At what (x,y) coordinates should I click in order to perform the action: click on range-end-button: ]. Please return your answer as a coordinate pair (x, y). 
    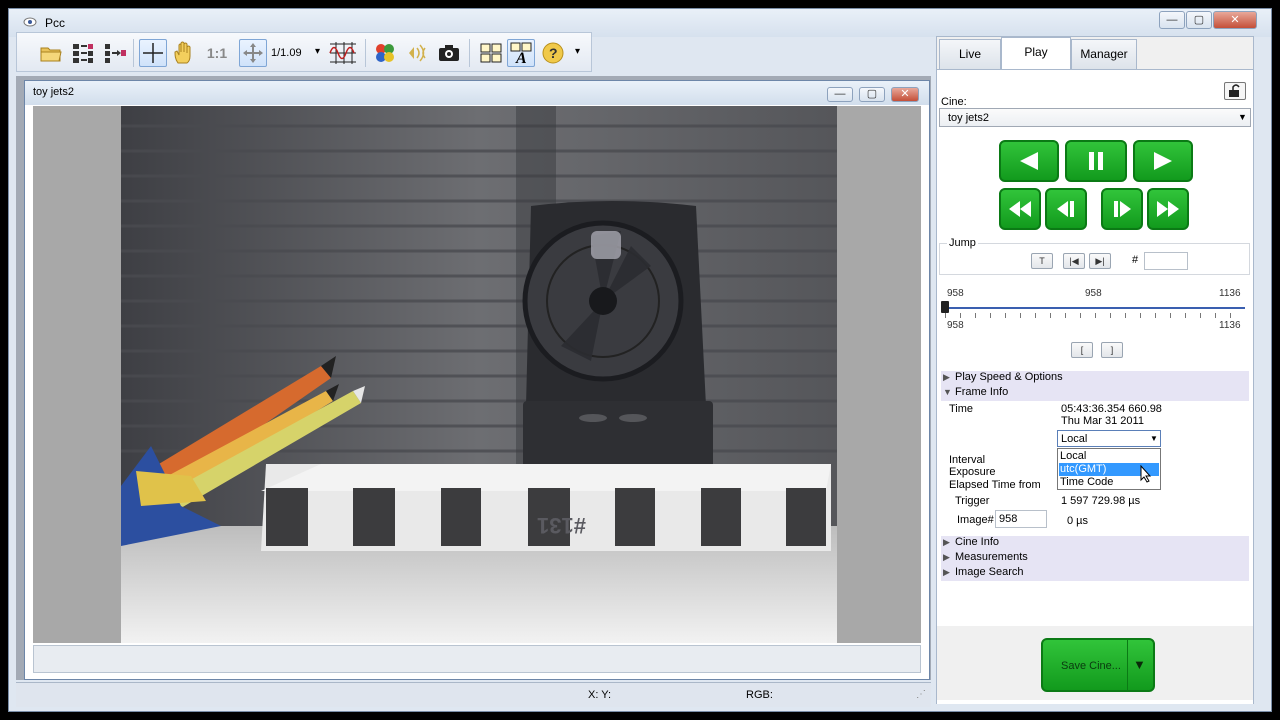
    Looking at the image, I should click on (1112, 350).